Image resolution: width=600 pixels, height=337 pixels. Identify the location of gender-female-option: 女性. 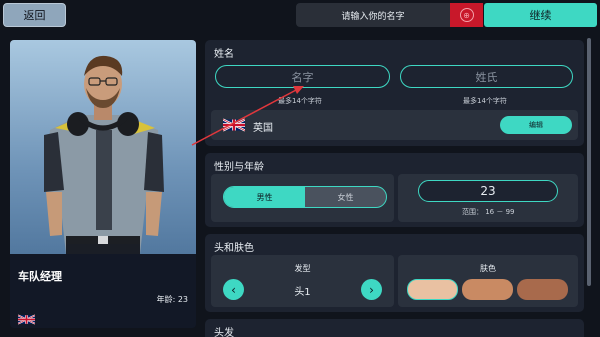
(345, 197).